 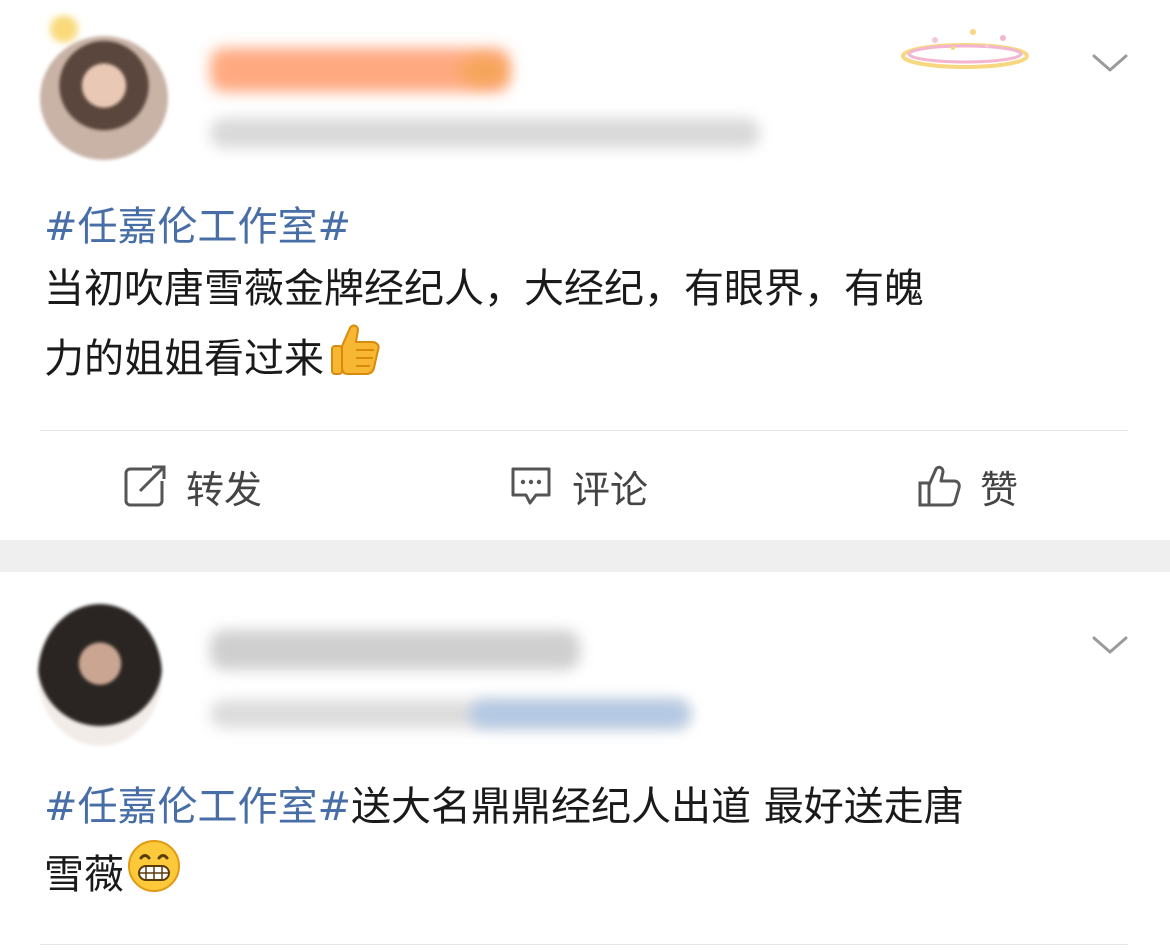 I want to click on post-body-line: 当初吹唐雪薇金牌经纪人，大经纪，有眼界，有魄, so click(x=484, y=289).